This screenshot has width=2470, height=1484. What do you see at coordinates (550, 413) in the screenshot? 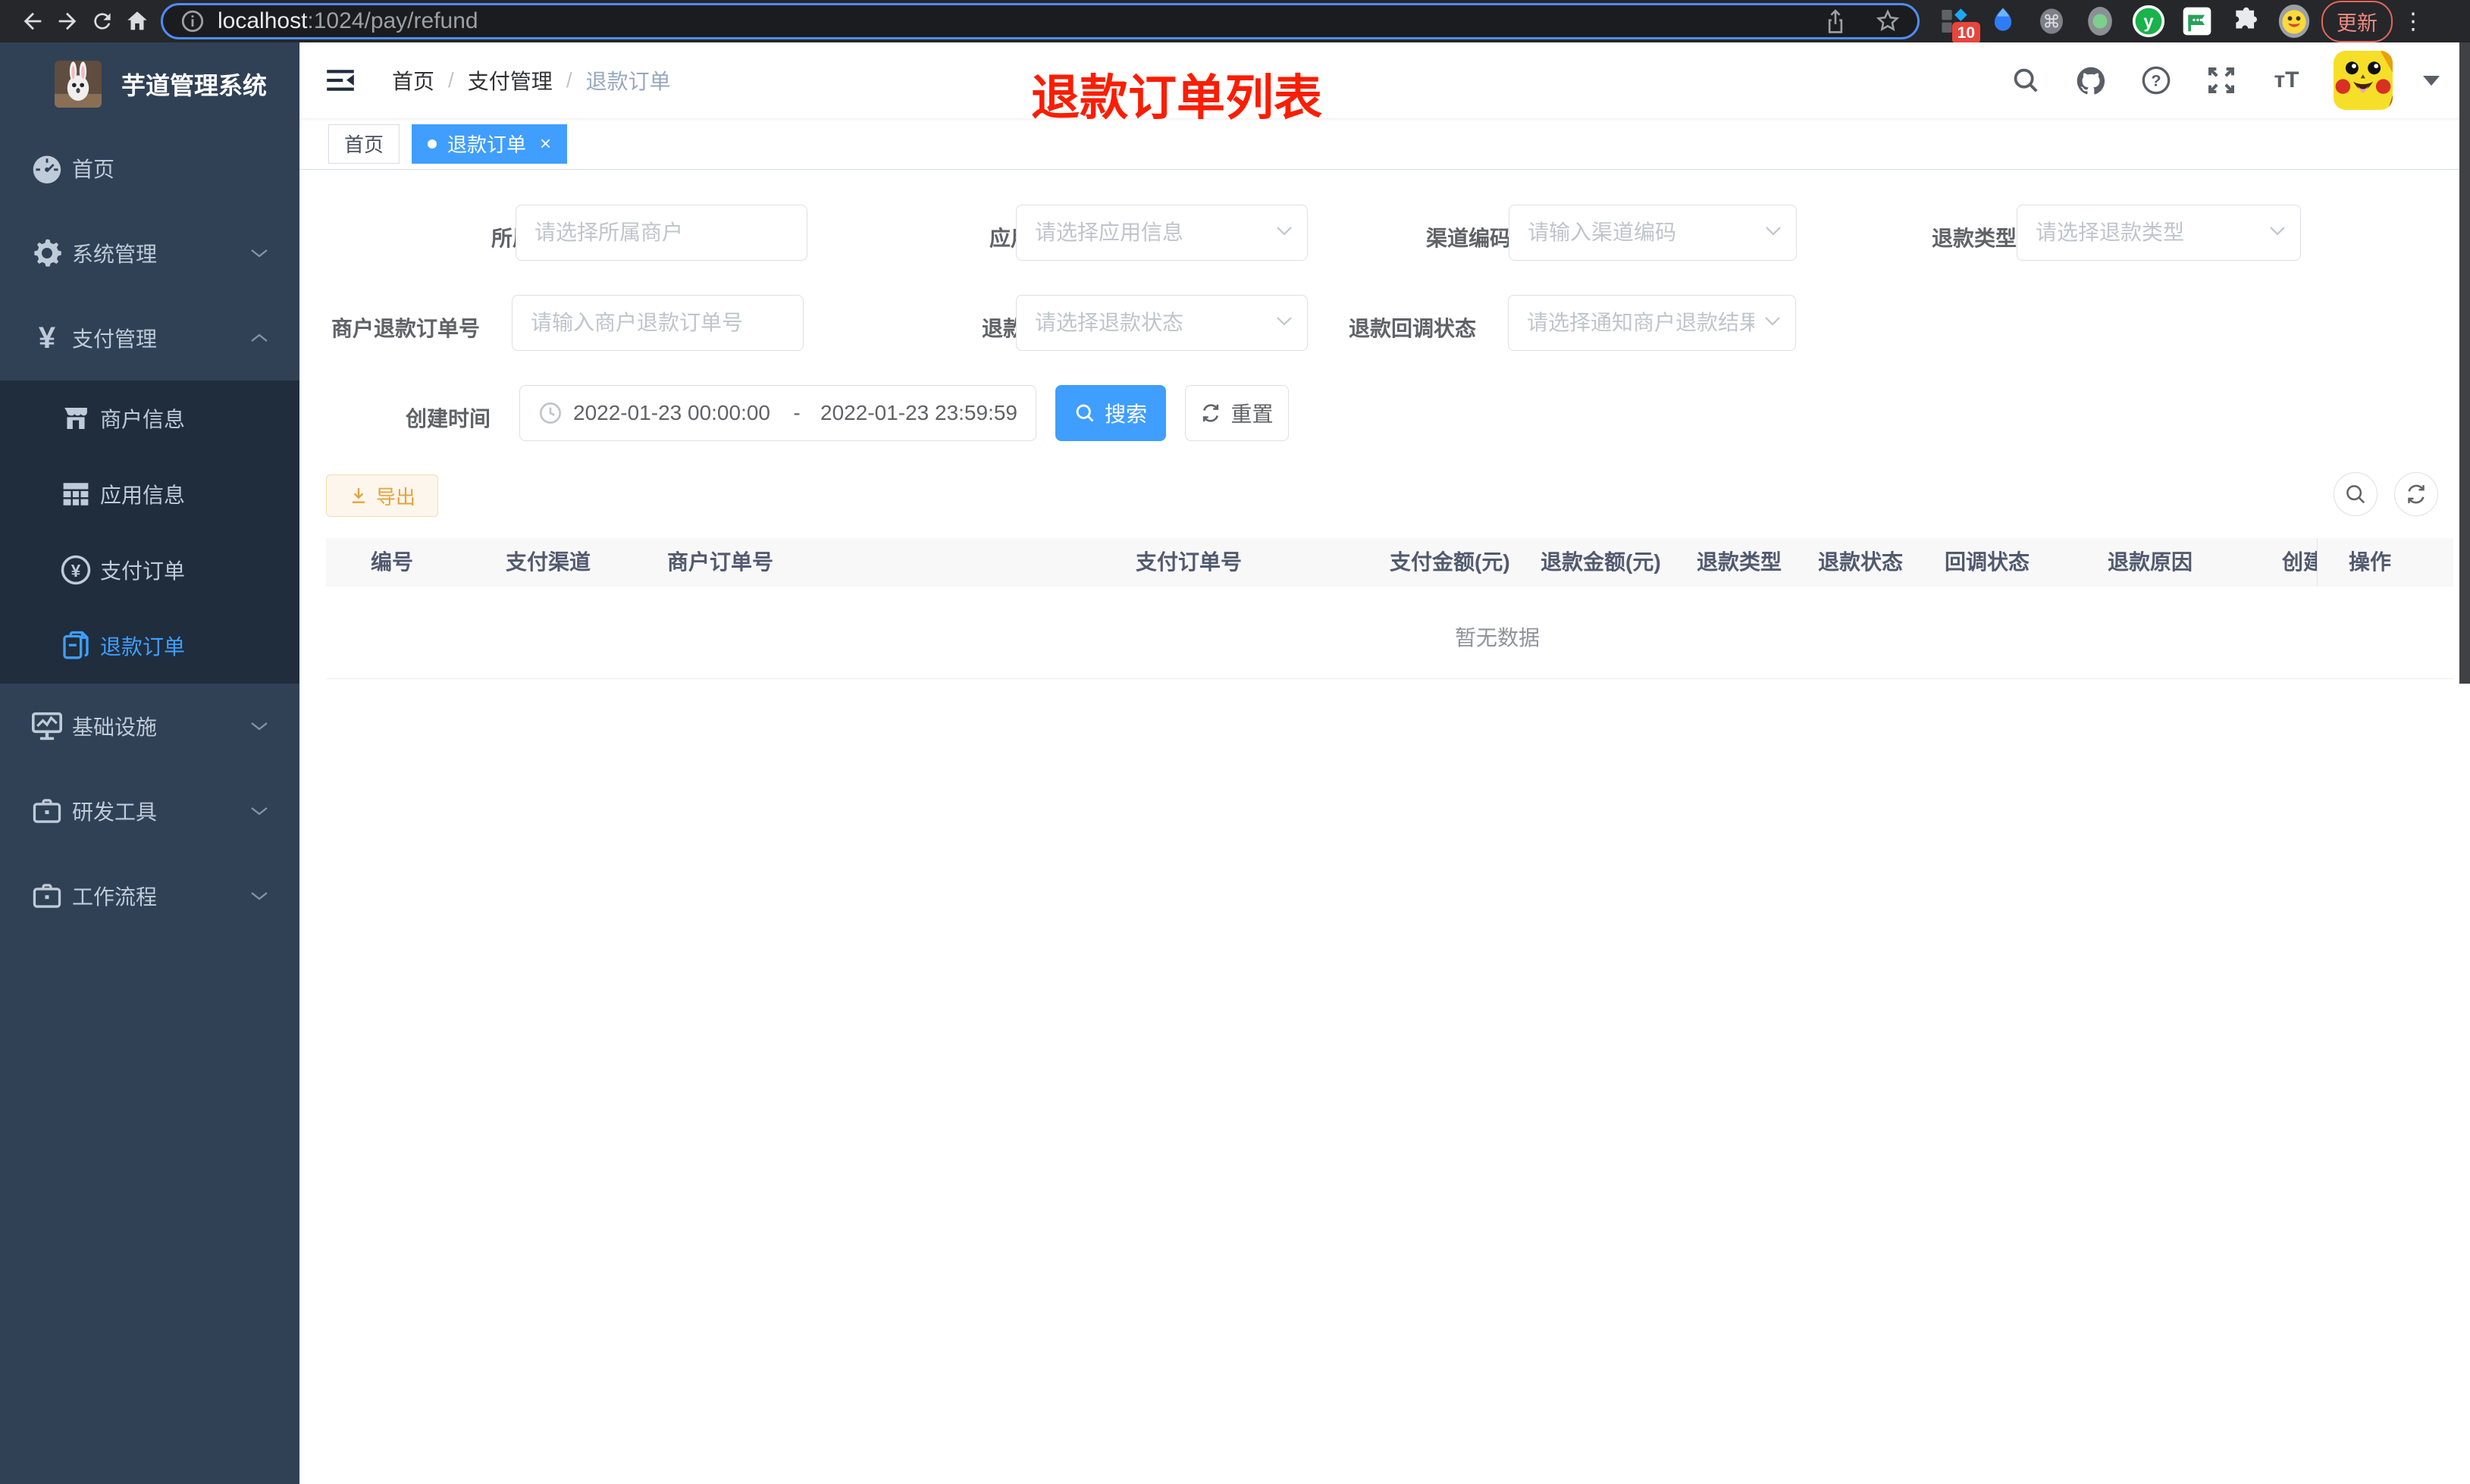
I see `clock-icon` at bounding box center [550, 413].